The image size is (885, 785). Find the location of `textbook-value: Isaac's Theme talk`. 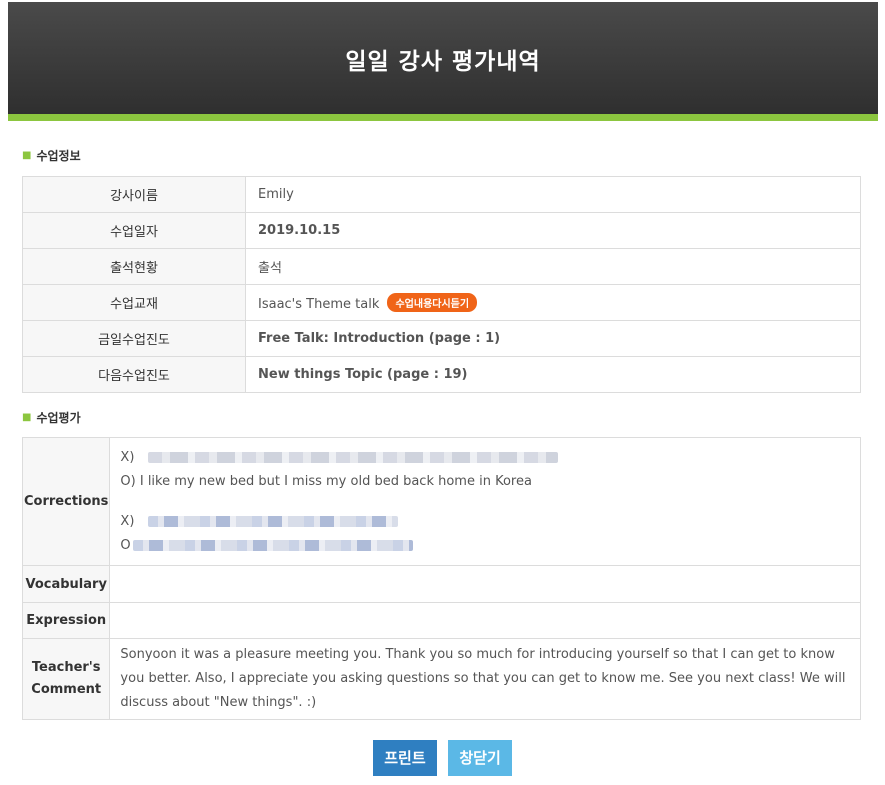

textbook-value: Isaac's Theme talk is located at coordinates (319, 304).